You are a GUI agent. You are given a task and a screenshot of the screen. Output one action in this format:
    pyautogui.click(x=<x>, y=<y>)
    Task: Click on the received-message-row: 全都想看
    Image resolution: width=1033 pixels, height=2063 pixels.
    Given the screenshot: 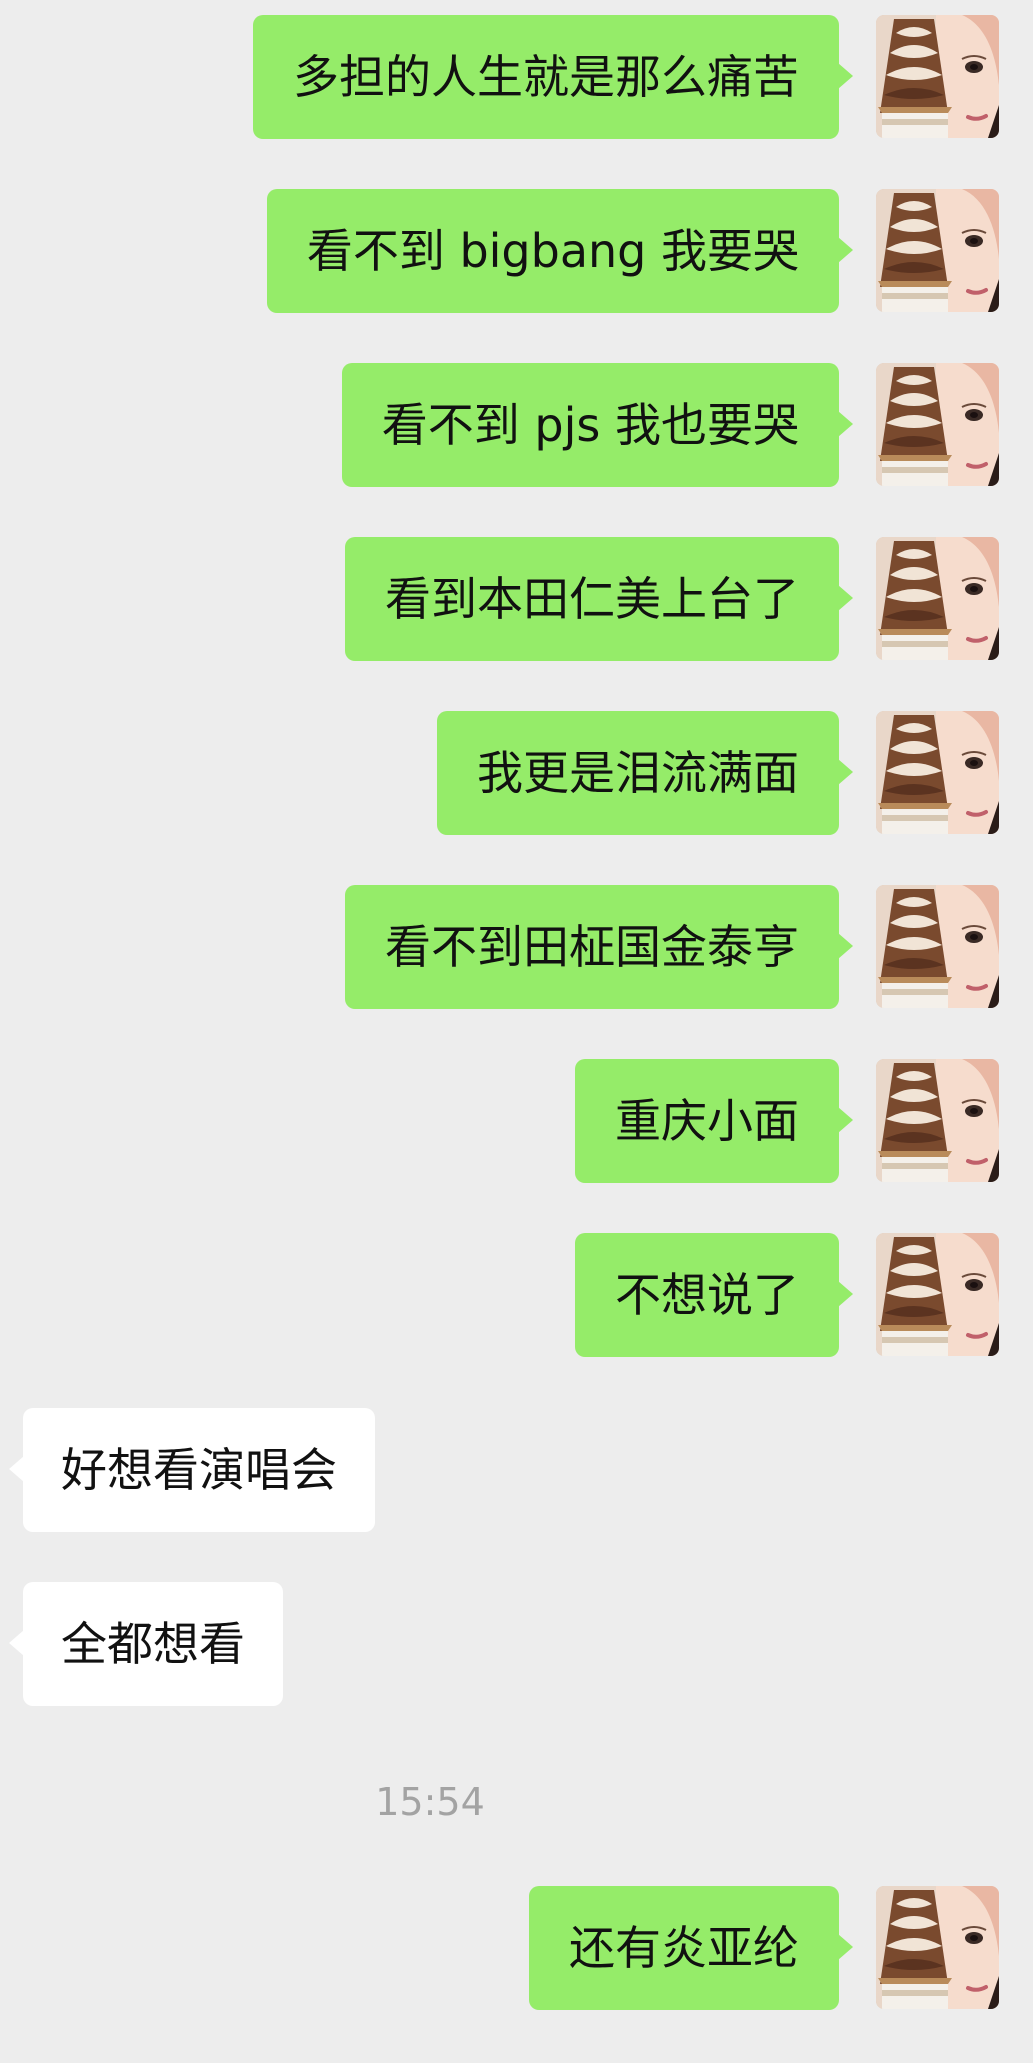 What is the action you would take?
    pyautogui.click(x=516, y=1644)
    